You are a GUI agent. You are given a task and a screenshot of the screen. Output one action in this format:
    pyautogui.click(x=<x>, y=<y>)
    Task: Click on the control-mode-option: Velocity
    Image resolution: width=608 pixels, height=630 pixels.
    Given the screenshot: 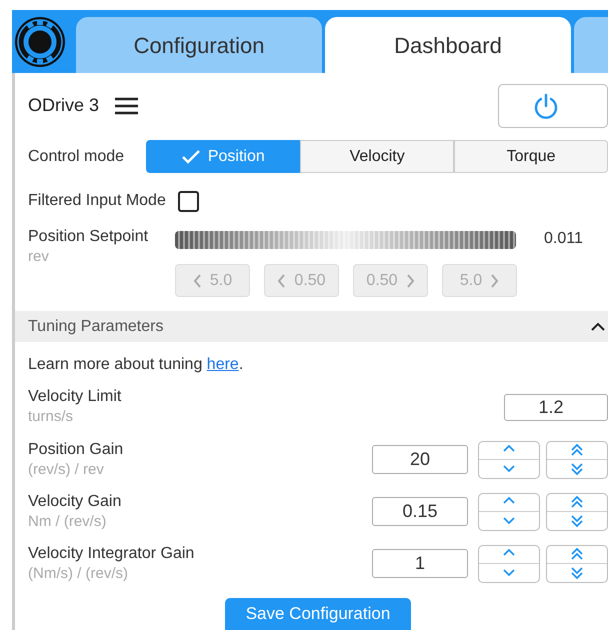 What is the action you would take?
    pyautogui.click(x=377, y=157)
    